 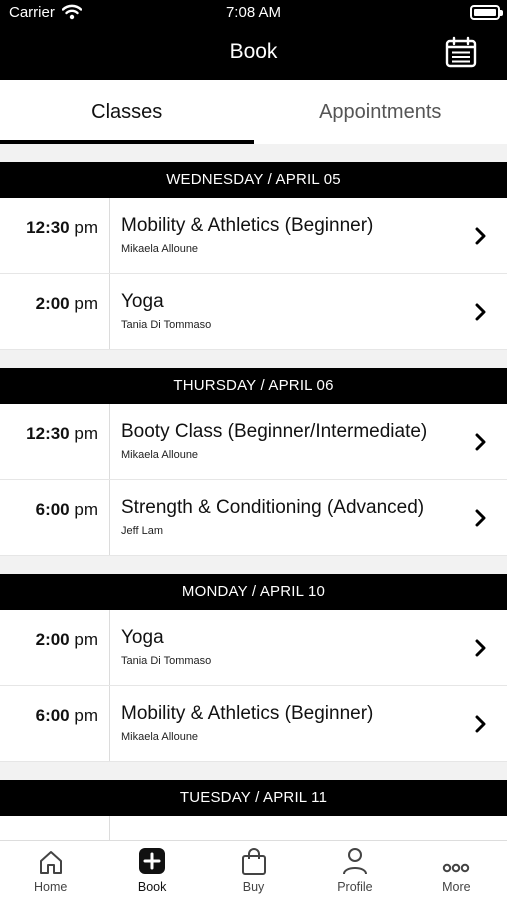 I want to click on status-time: 7:08 AM, so click(x=253, y=12).